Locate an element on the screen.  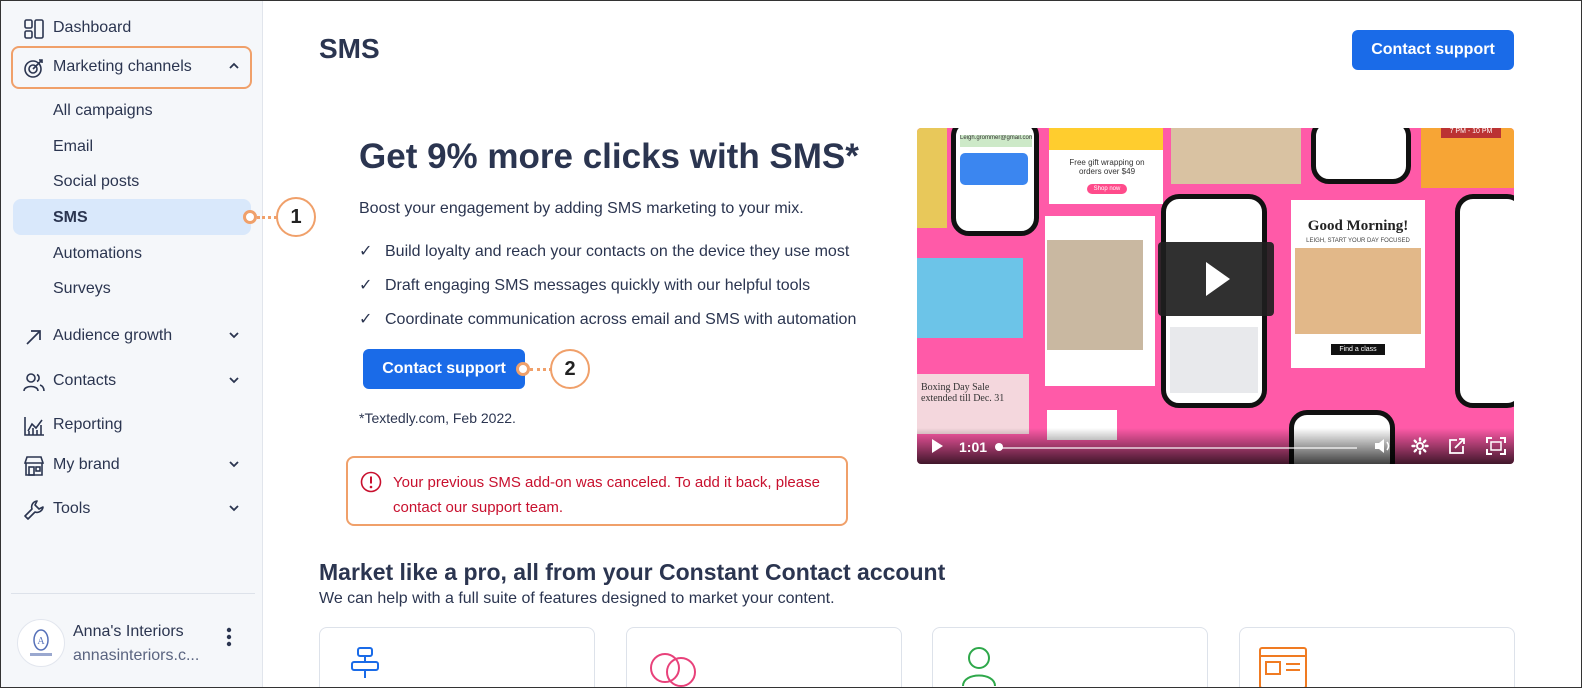
svg-text: A is located at coordinates (41, 641).